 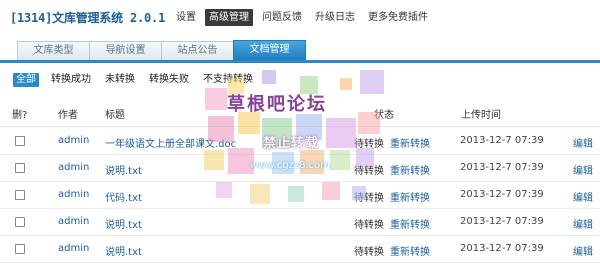 I want to click on top-nav: 设置 高级管理 问题反馈 升级日志 更多免费插件, so click(x=308, y=17).